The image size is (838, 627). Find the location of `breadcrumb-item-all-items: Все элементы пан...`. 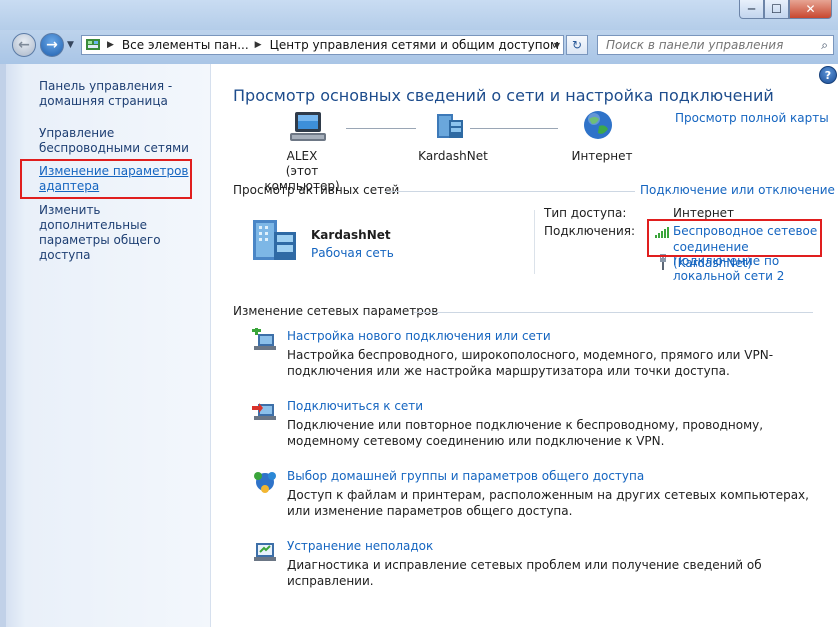

breadcrumb-item-all-items: Все элементы пан... is located at coordinates (185, 45).